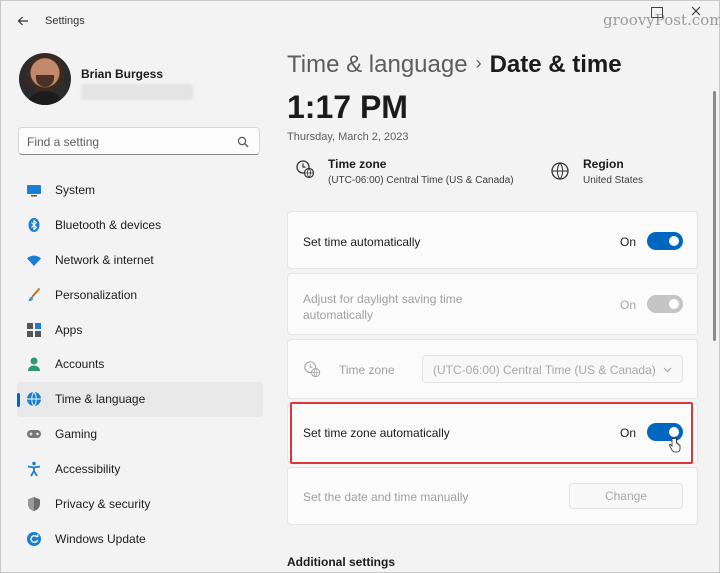  I want to click on sidebar-item-windows-update: Windows Update, so click(140, 539).